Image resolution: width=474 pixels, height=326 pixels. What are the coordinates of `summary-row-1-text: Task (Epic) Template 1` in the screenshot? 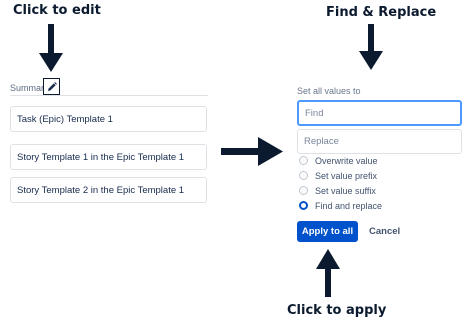 It's located at (65, 119).